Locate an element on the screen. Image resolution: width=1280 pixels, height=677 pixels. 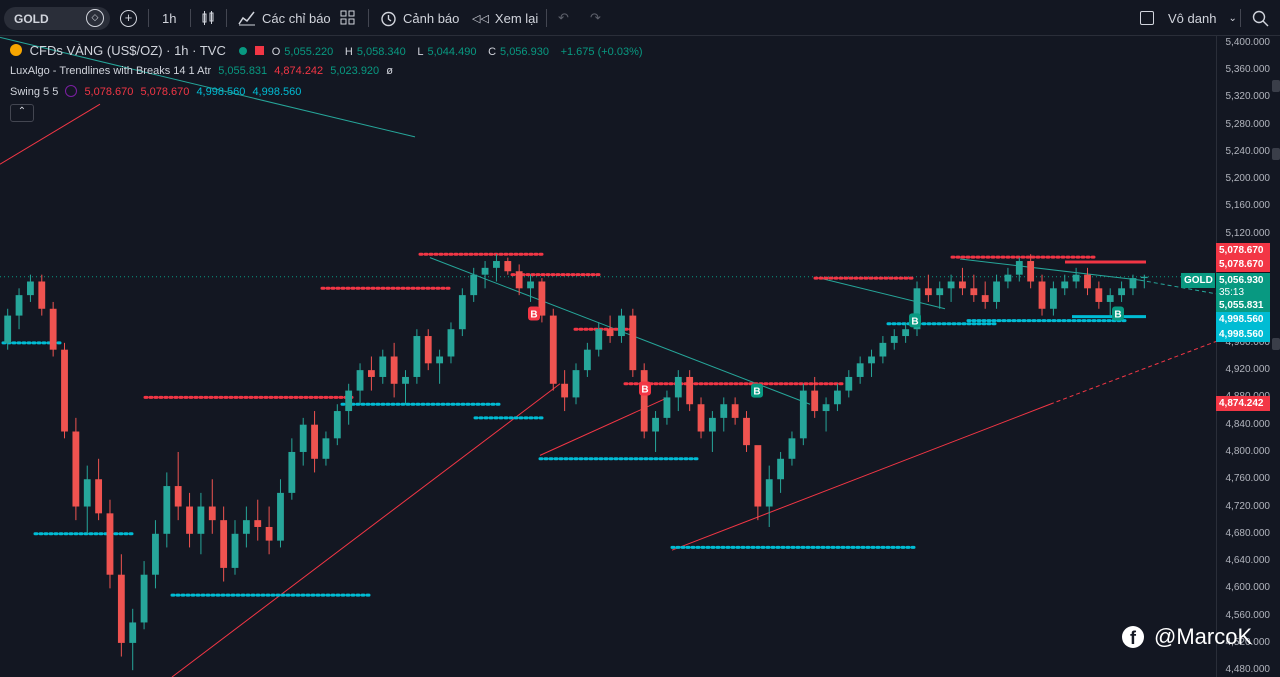
checkbox-icon is located at coordinates (1147, 18).